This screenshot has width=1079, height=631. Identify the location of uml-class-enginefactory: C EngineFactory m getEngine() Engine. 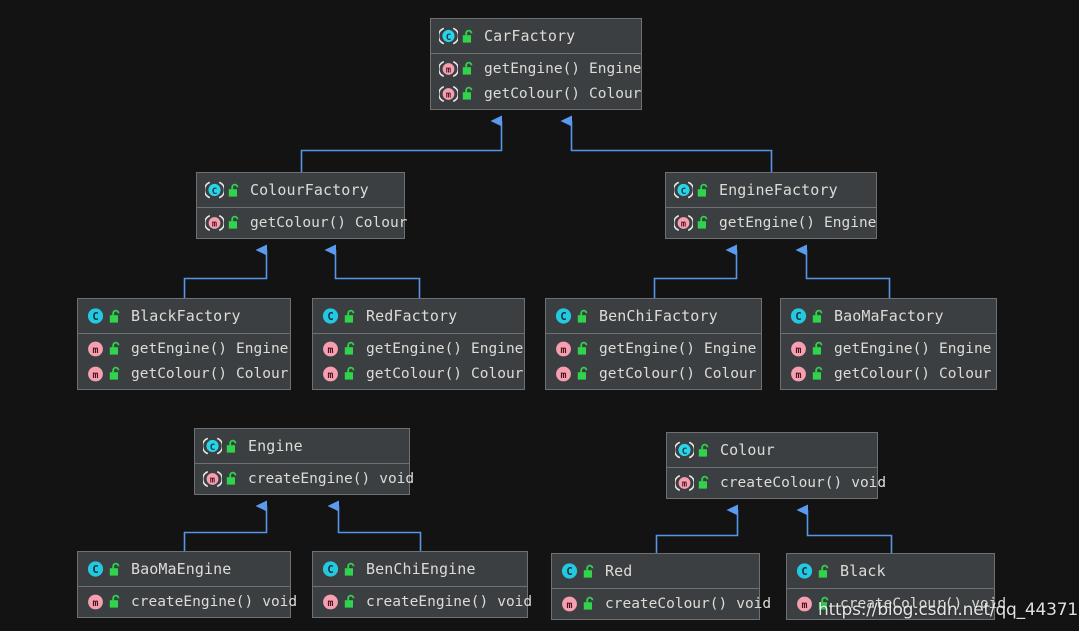
(771, 205).